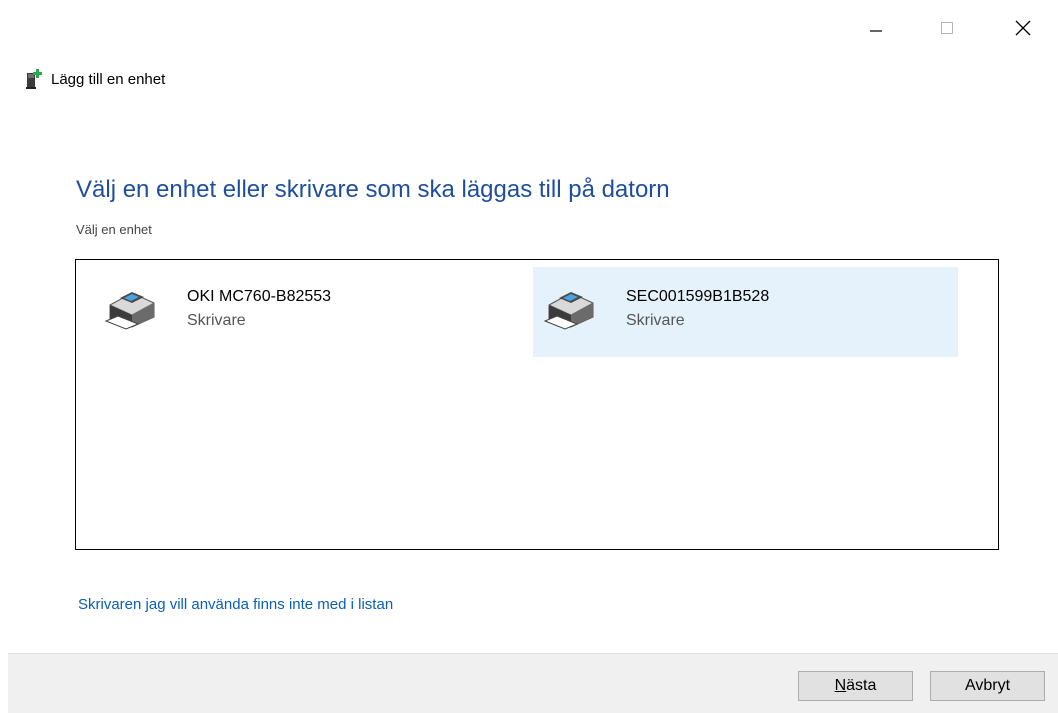 This screenshot has width=1058, height=713. Describe the element at coordinates (840, 685) in the screenshot. I see `next-button-accelerator: N` at that location.